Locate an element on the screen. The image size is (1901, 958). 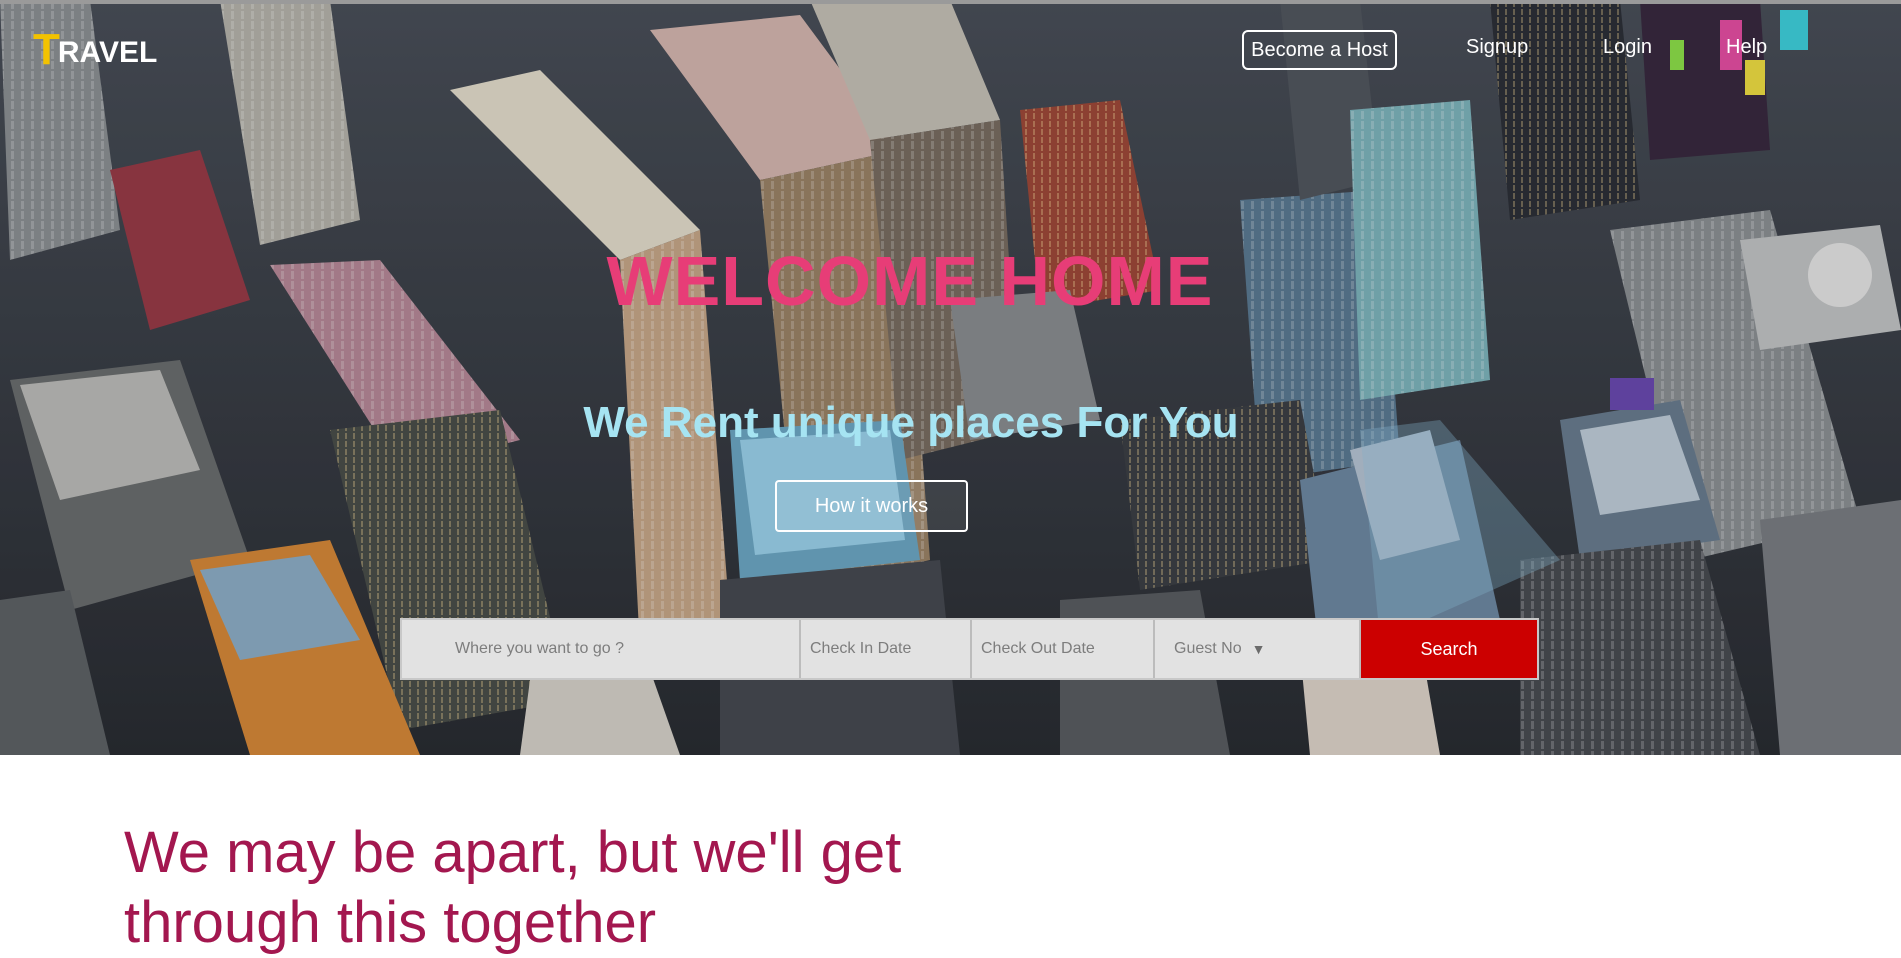
chevron-down-icon: ▼ is located at coordinates (1258, 649).